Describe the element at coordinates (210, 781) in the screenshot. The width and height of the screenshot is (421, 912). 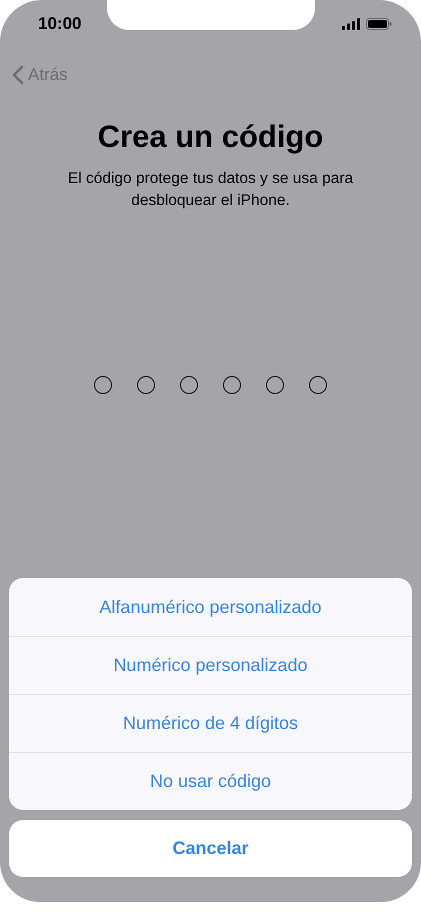
I see `sheet-option: No usar código` at that location.